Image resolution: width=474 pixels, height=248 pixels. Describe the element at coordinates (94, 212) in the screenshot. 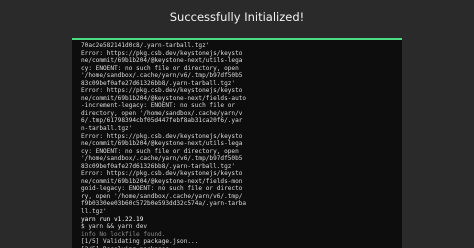

I see `terminal-line: ll.tgz'` at that location.